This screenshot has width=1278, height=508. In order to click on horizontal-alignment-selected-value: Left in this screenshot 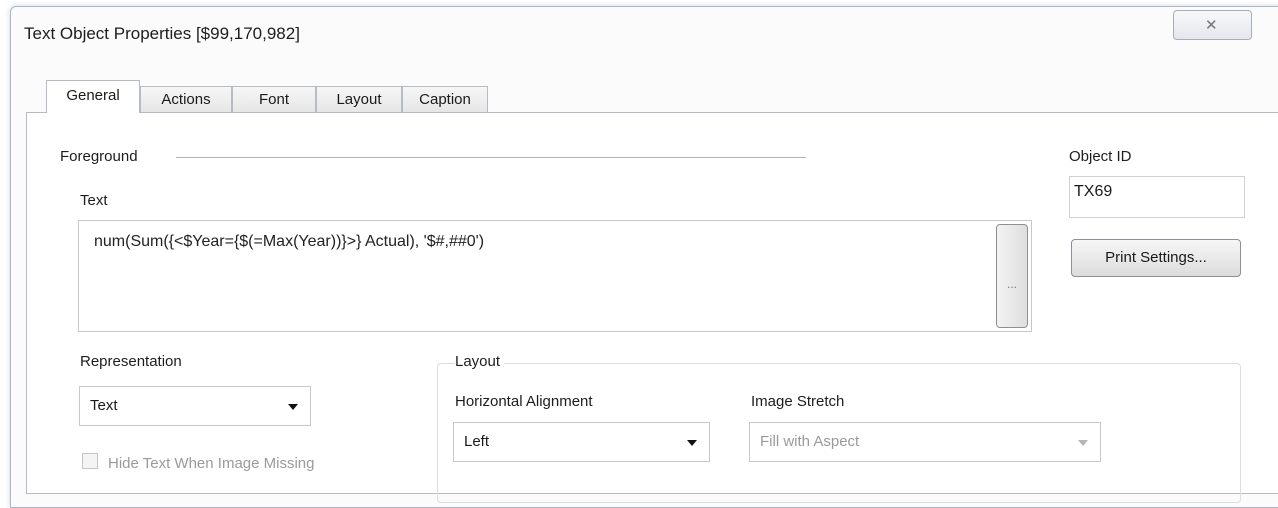, I will do `click(477, 441)`.